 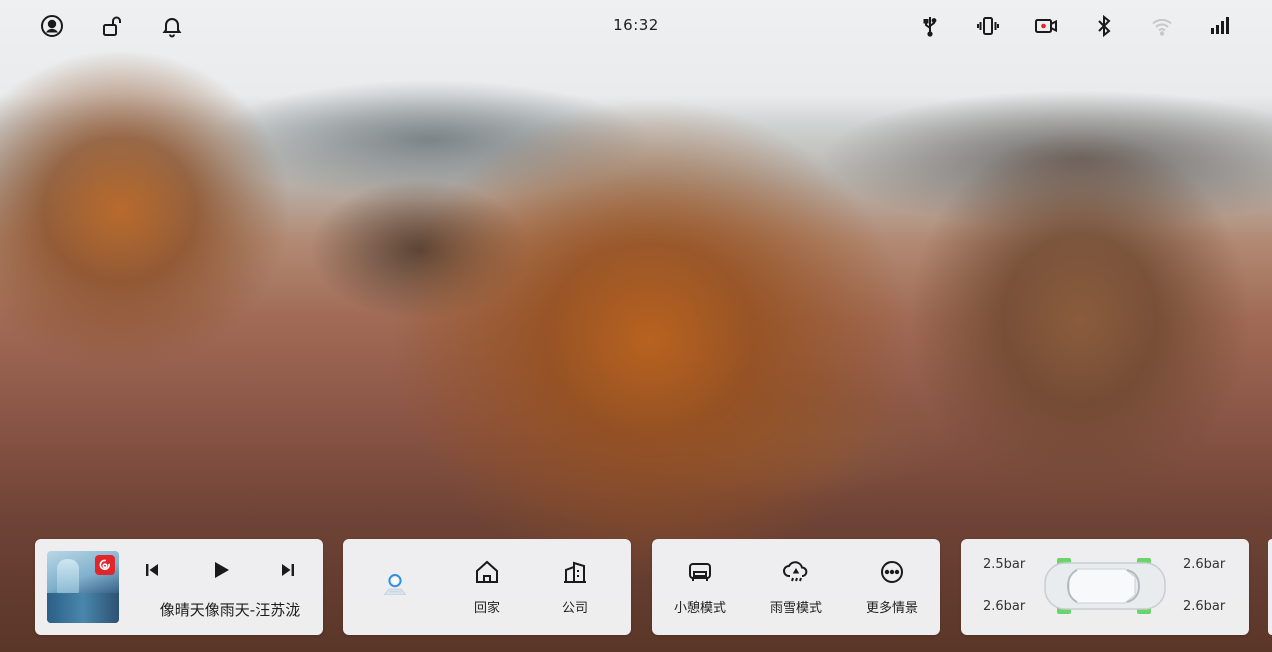 What do you see at coordinates (68, 577) in the screenshot?
I see `album-figure` at bounding box center [68, 577].